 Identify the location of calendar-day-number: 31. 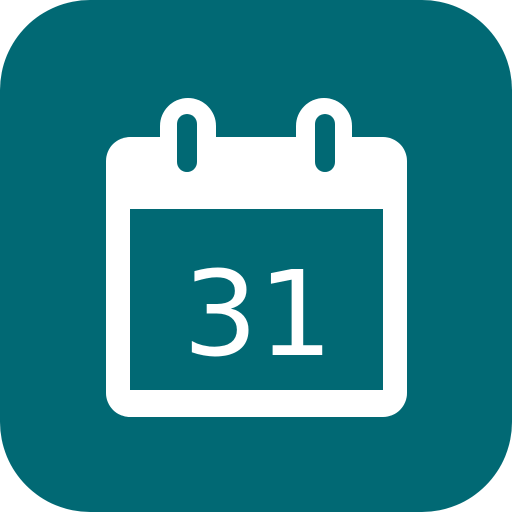
(258, 314).